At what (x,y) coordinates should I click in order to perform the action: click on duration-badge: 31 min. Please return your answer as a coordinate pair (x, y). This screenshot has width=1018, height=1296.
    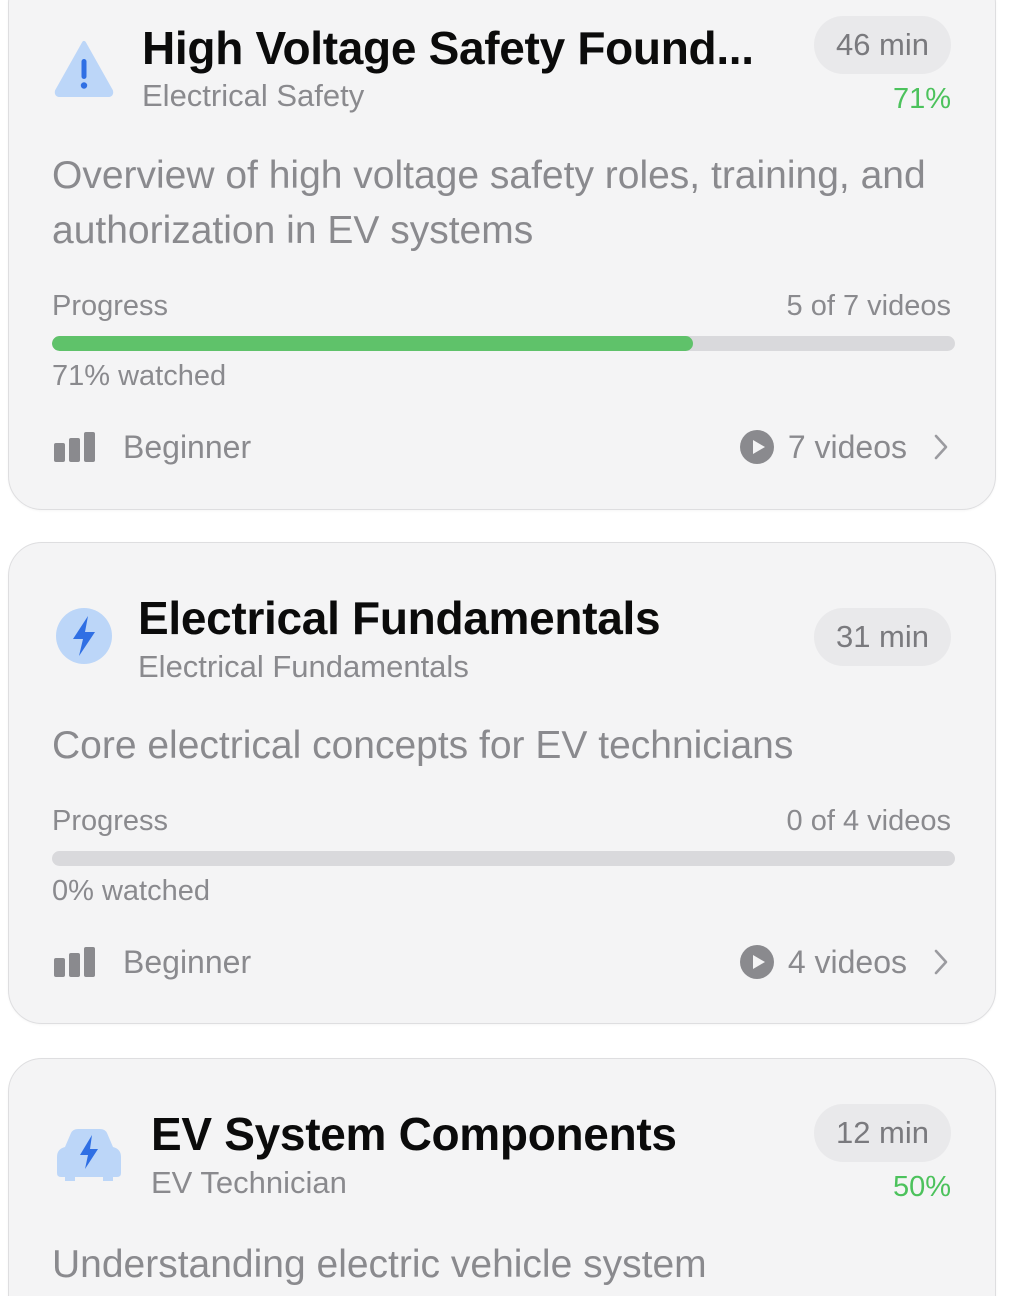
    Looking at the image, I should click on (882, 637).